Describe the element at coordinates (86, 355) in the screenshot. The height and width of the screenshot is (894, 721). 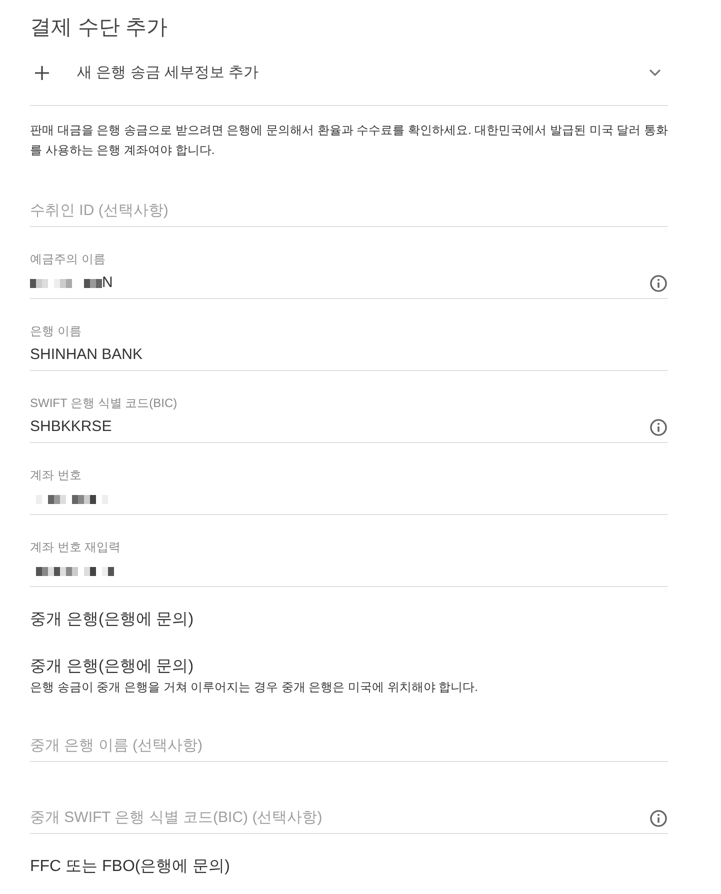
I see `field-value: SHINHAN BANK` at that location.